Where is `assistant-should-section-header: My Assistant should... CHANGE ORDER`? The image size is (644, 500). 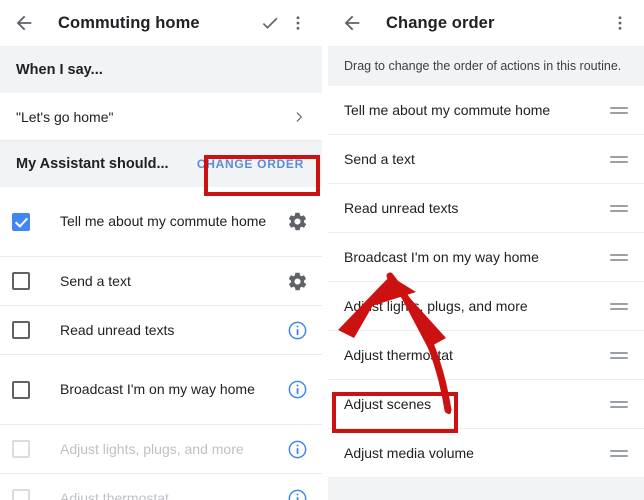 assistant-should-section-header: My Assistant should... CHANGE ORDER is located at coordinates (161, 164).